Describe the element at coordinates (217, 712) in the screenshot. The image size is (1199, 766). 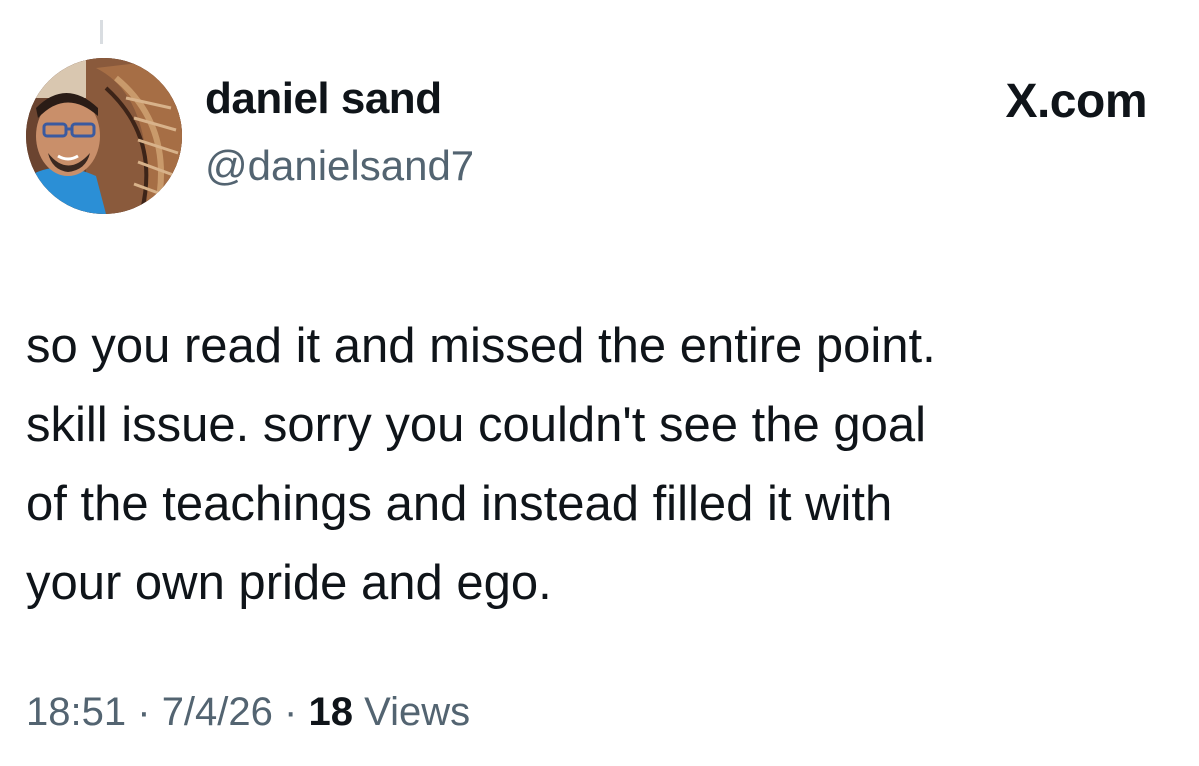
I see `tweet-date: 7/4/26` at that location.